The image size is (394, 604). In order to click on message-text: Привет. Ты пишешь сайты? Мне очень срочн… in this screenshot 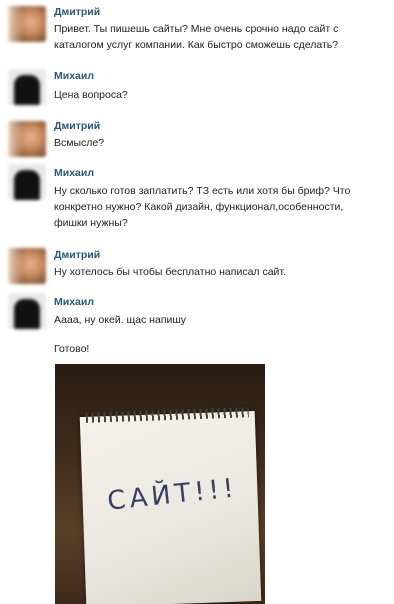, I will do `click(196, 37)`.